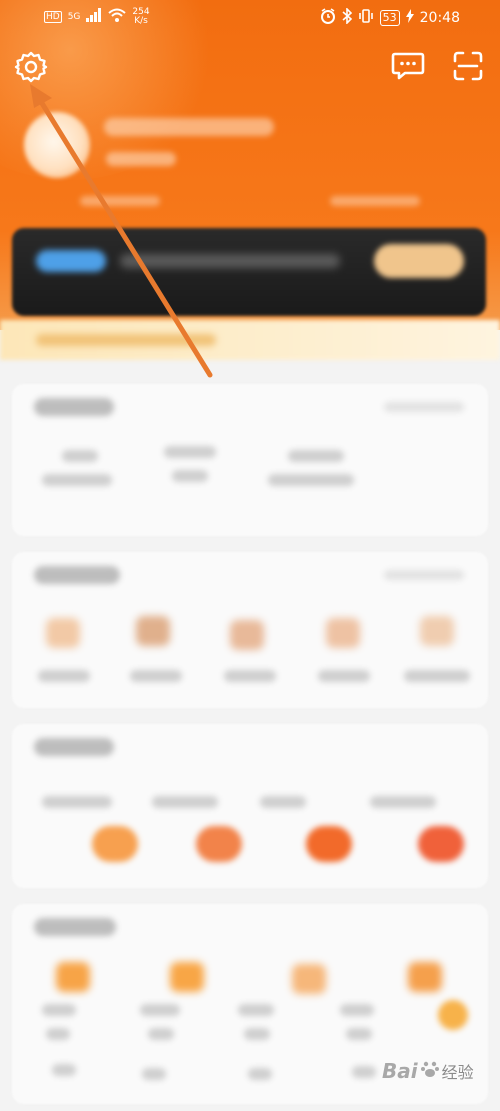 Image resolution: width=500 pixels, height=1111 pixels. Describe the element at coordinates (375, 201) in the screenshot. I see `stat-right-blur` at that location.